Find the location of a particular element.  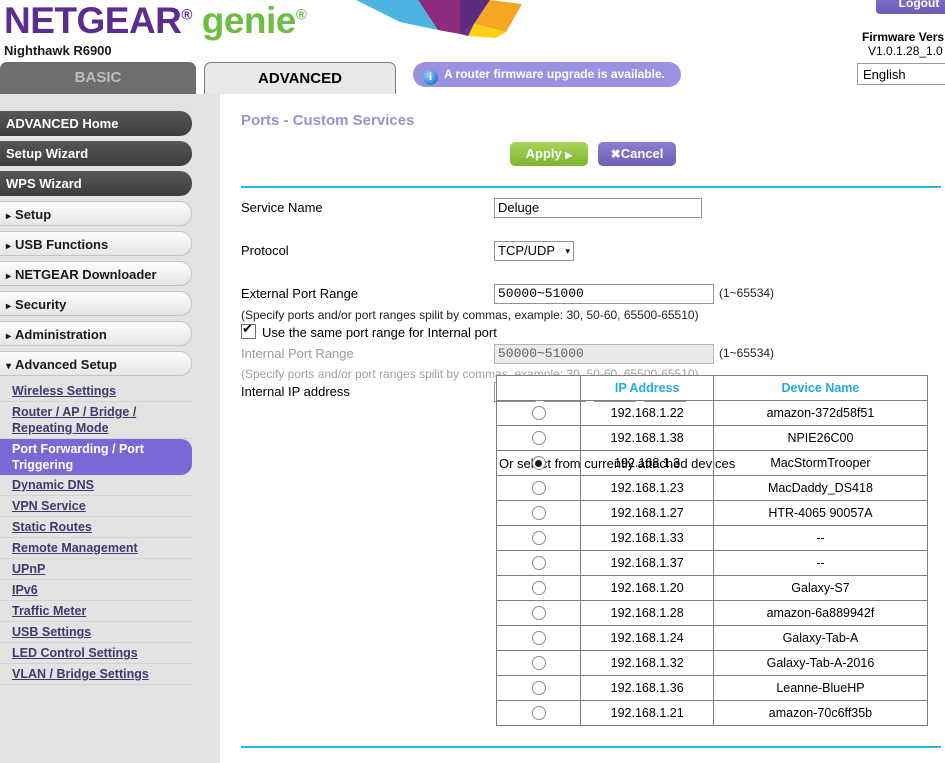

tab-advanced: ADVANCED is located at coordinates (300, 78).